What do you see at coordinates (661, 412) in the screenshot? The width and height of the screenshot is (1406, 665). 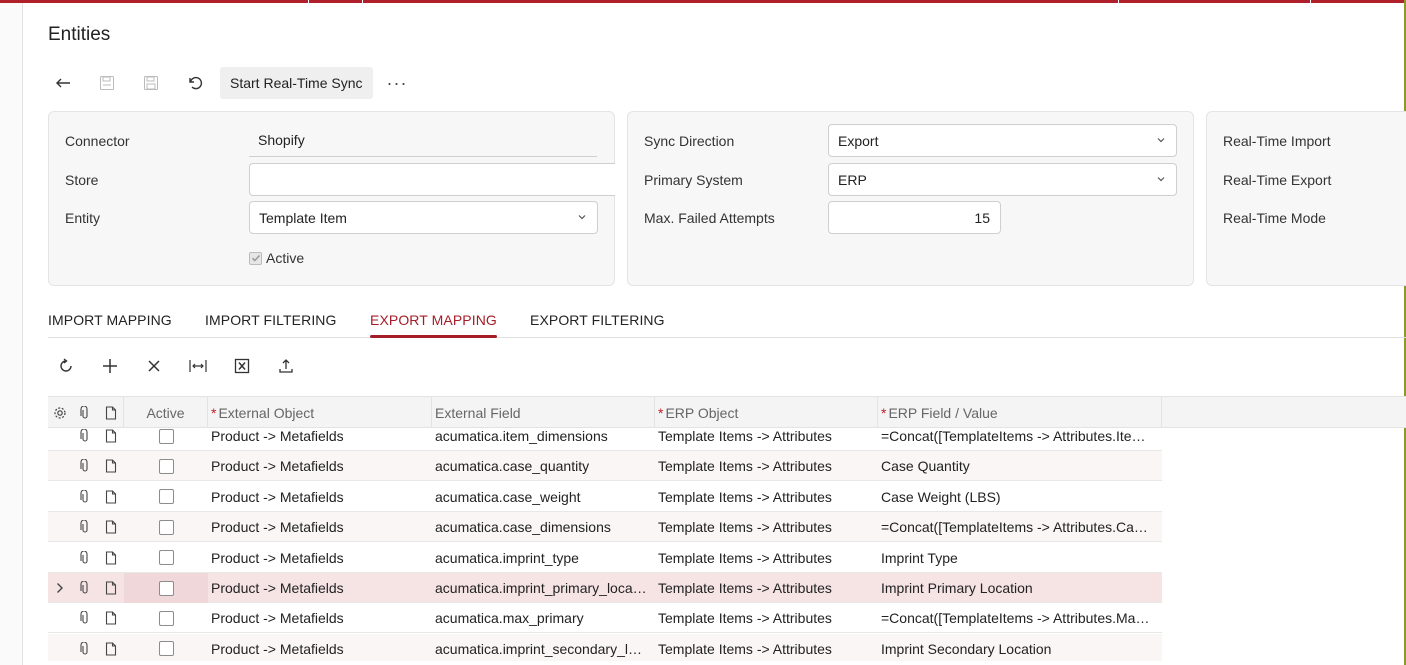 I see `required-marker: *` at bounding box center [661, 412].